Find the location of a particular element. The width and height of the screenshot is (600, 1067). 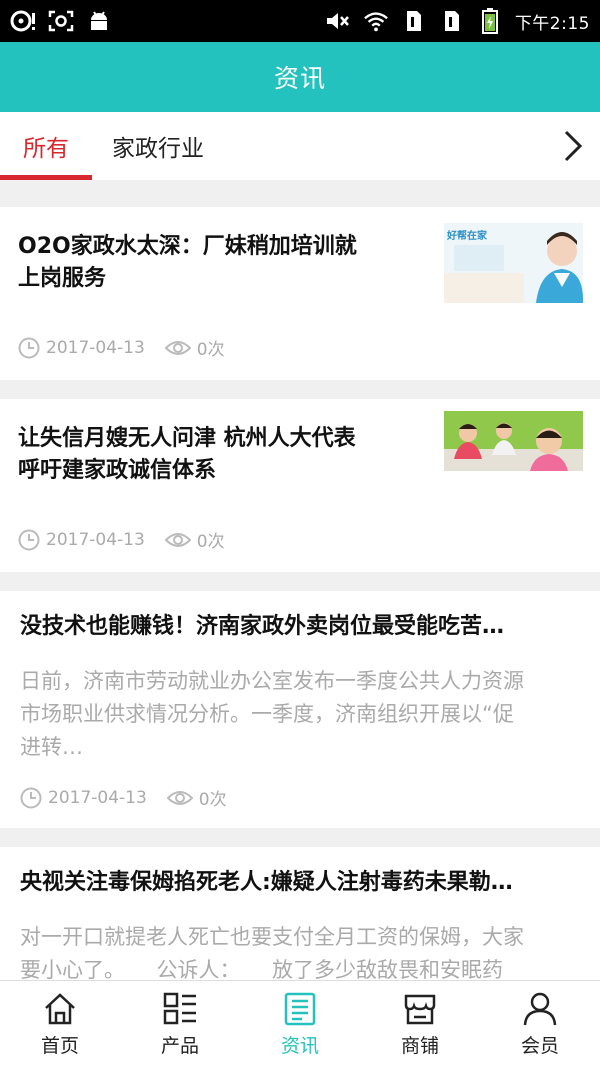

nav-home: 首页 is located at coordinates (60, 1024).